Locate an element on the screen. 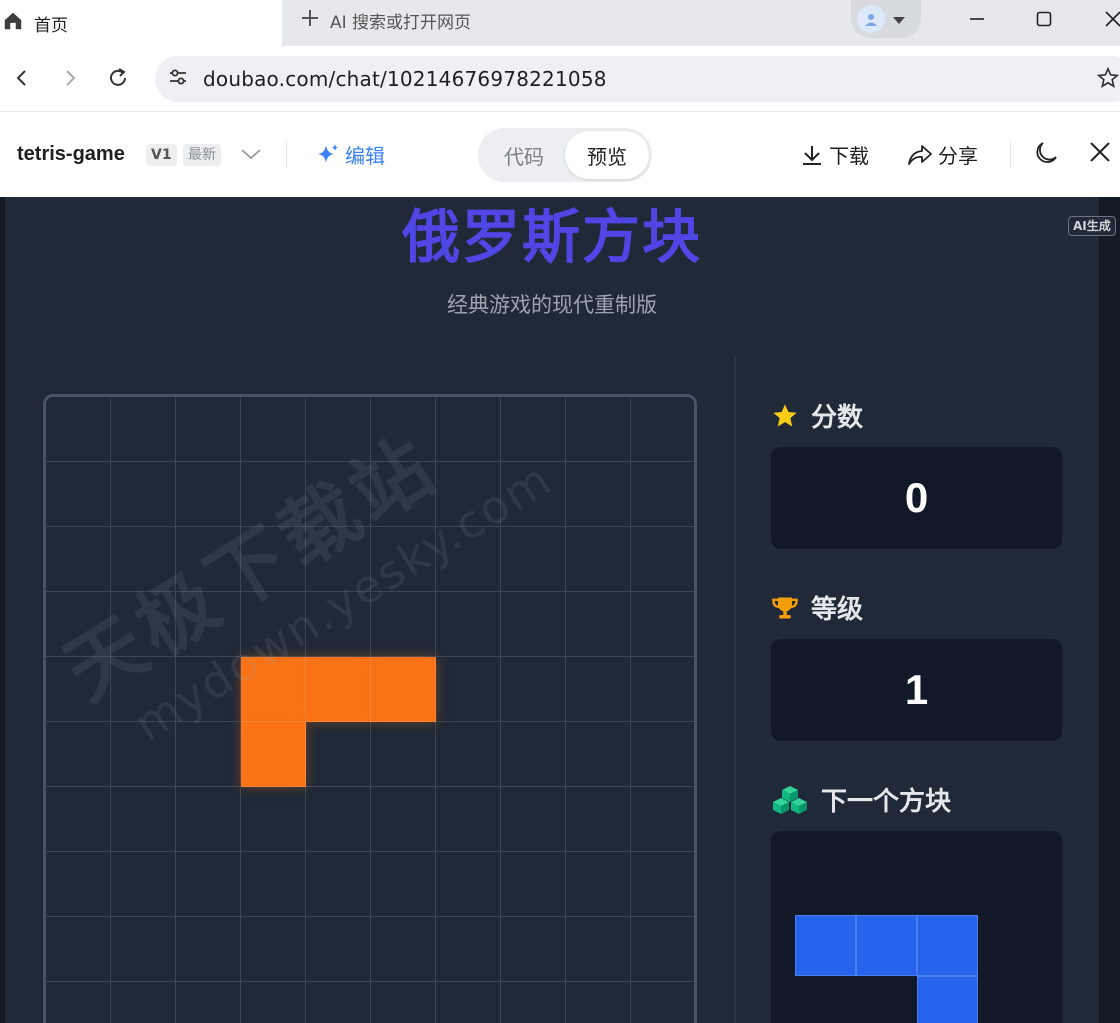  tab-home: 首页 is located at coordinates (141, 23).